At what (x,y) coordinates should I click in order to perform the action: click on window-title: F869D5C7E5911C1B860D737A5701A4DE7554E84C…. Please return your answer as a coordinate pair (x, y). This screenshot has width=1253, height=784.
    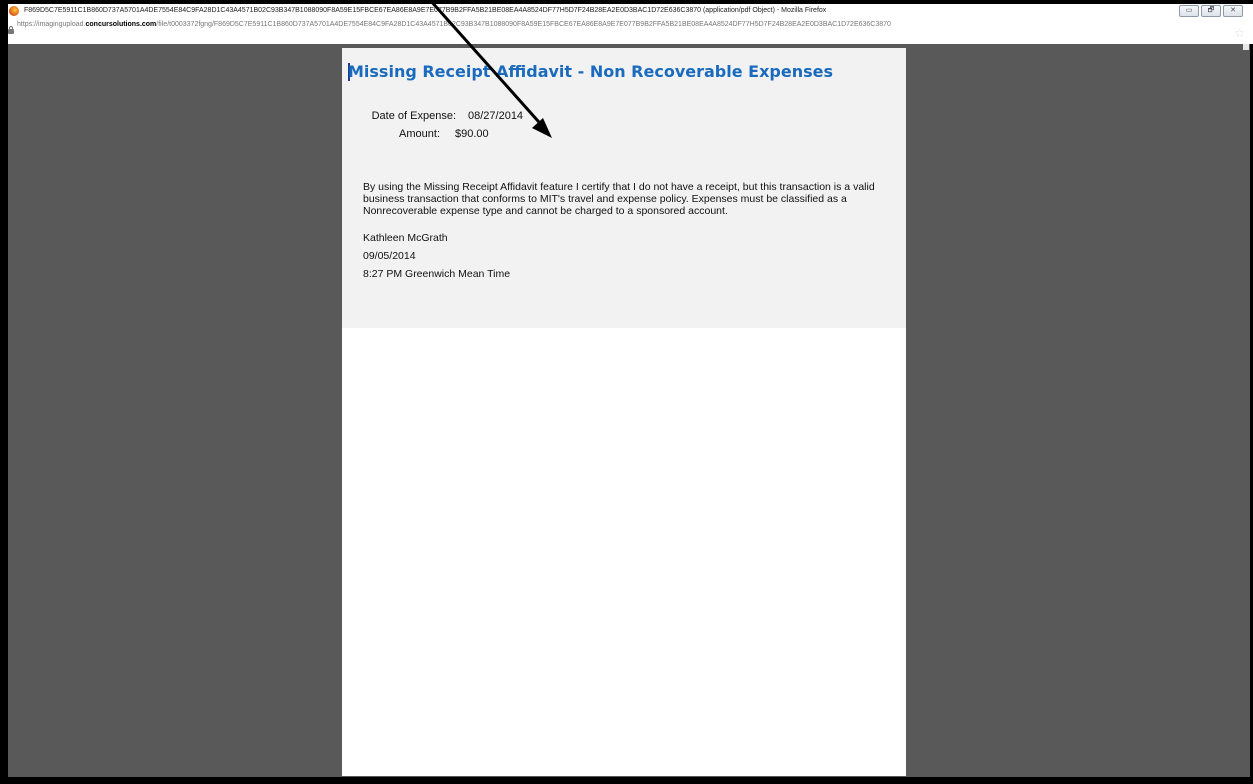
    Looking at the image, I should click on (425, 10).